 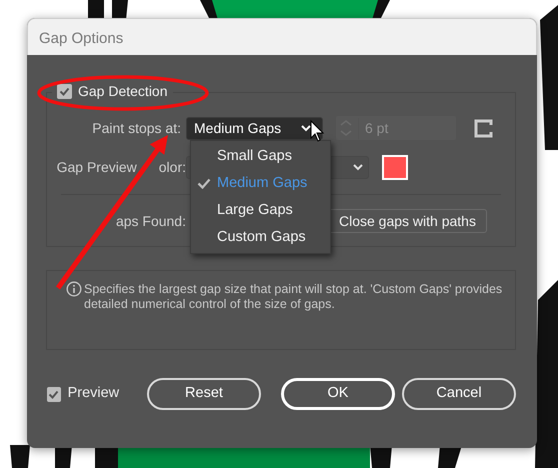 I want to click on field-label: aps Found:, so click(x=151, y=220).